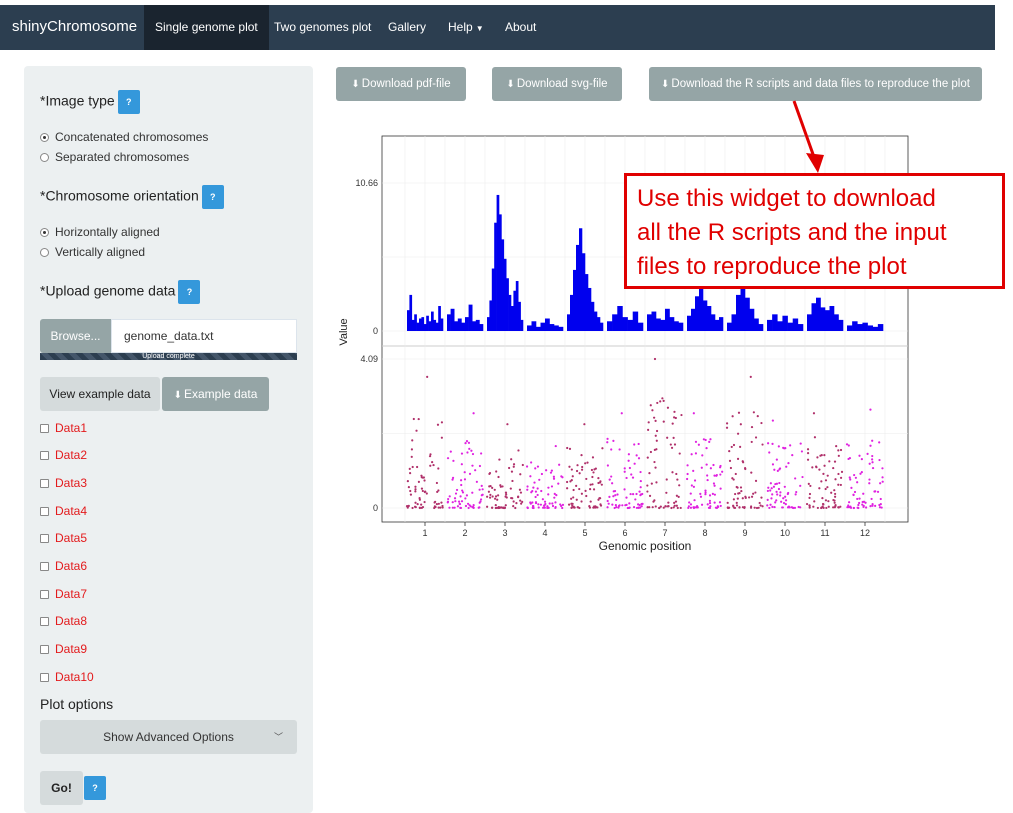 The height and width of the screenshot is (813, 1013). What do you see at coordinates (74, 26) in the screenshot?
I see `app-brand: shinyChromosome` at bounding box center [74, 26].